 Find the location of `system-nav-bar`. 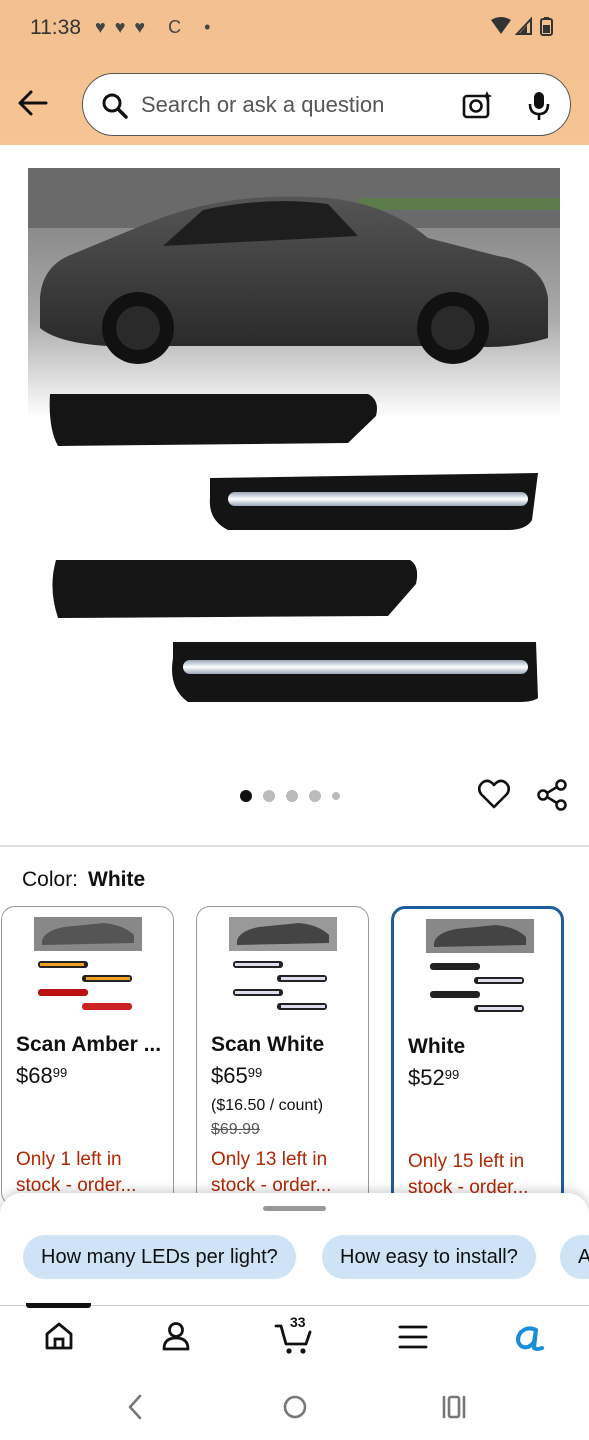

system-nav-bar is located at coordinates (294, 1407).